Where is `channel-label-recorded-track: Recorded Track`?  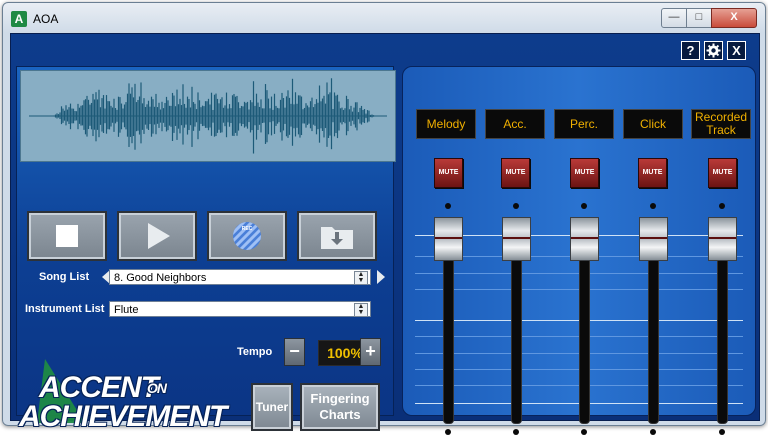
channel-label-recorded-track: Recorded Track is located at coordinates (721, 124).